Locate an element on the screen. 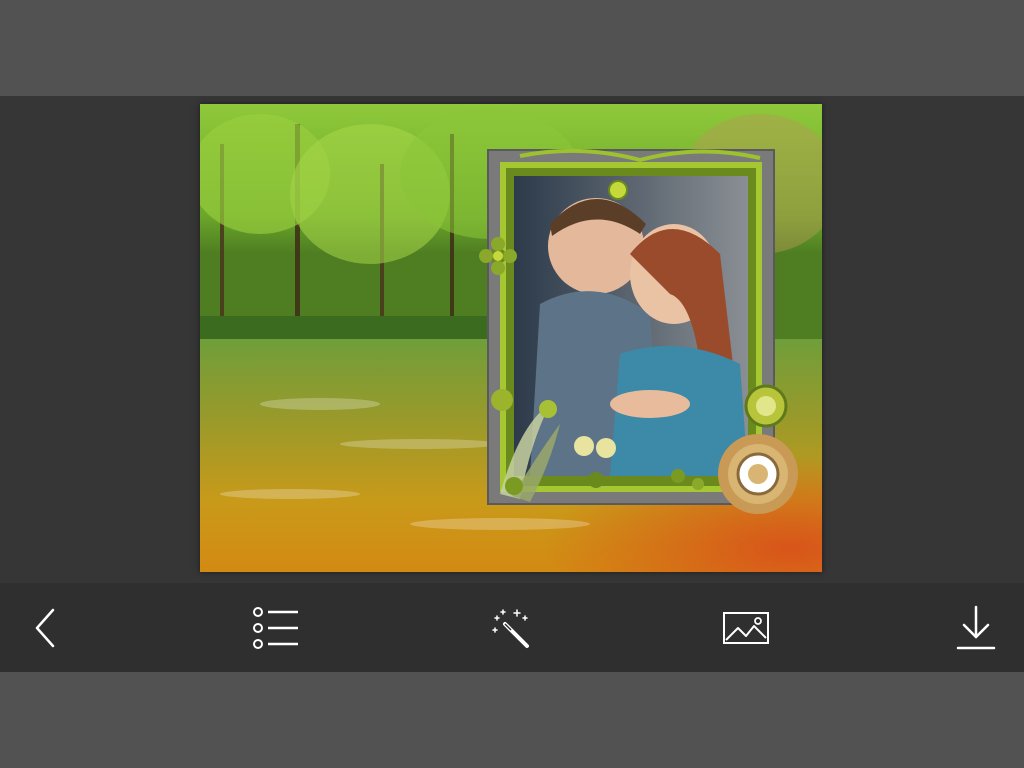  magic-wand-icon is located at coordinates (510, 628).